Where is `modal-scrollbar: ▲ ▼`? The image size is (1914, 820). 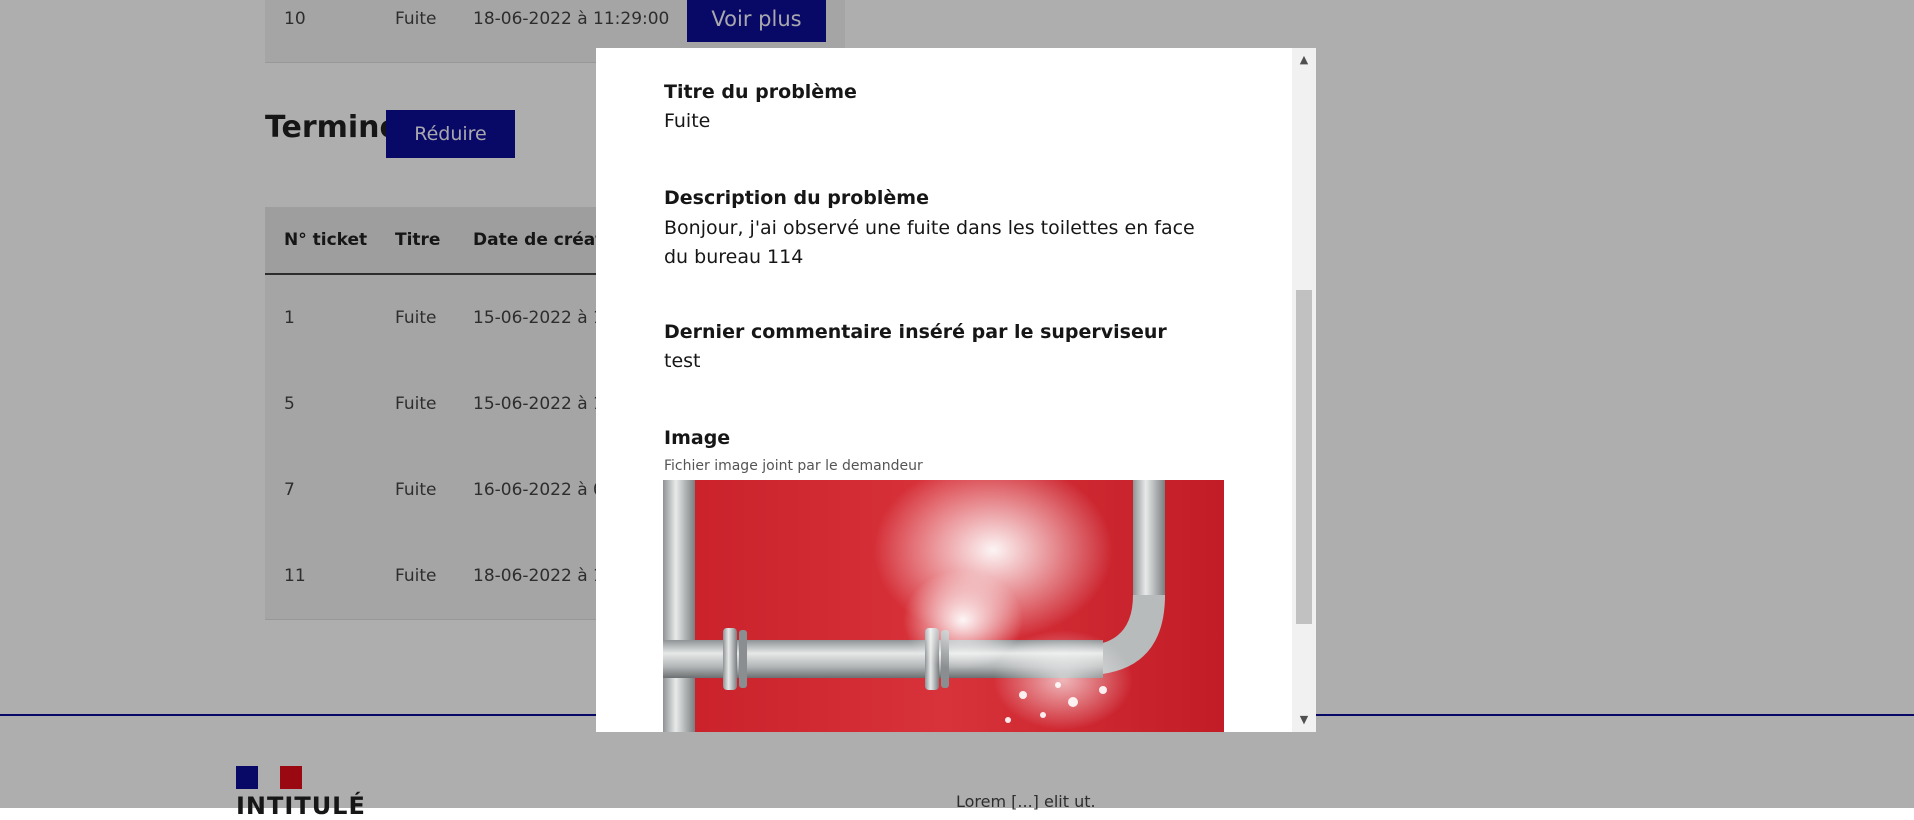
modal-scrollbar: ▲ ▼ is located at coordinates (1304, 390).